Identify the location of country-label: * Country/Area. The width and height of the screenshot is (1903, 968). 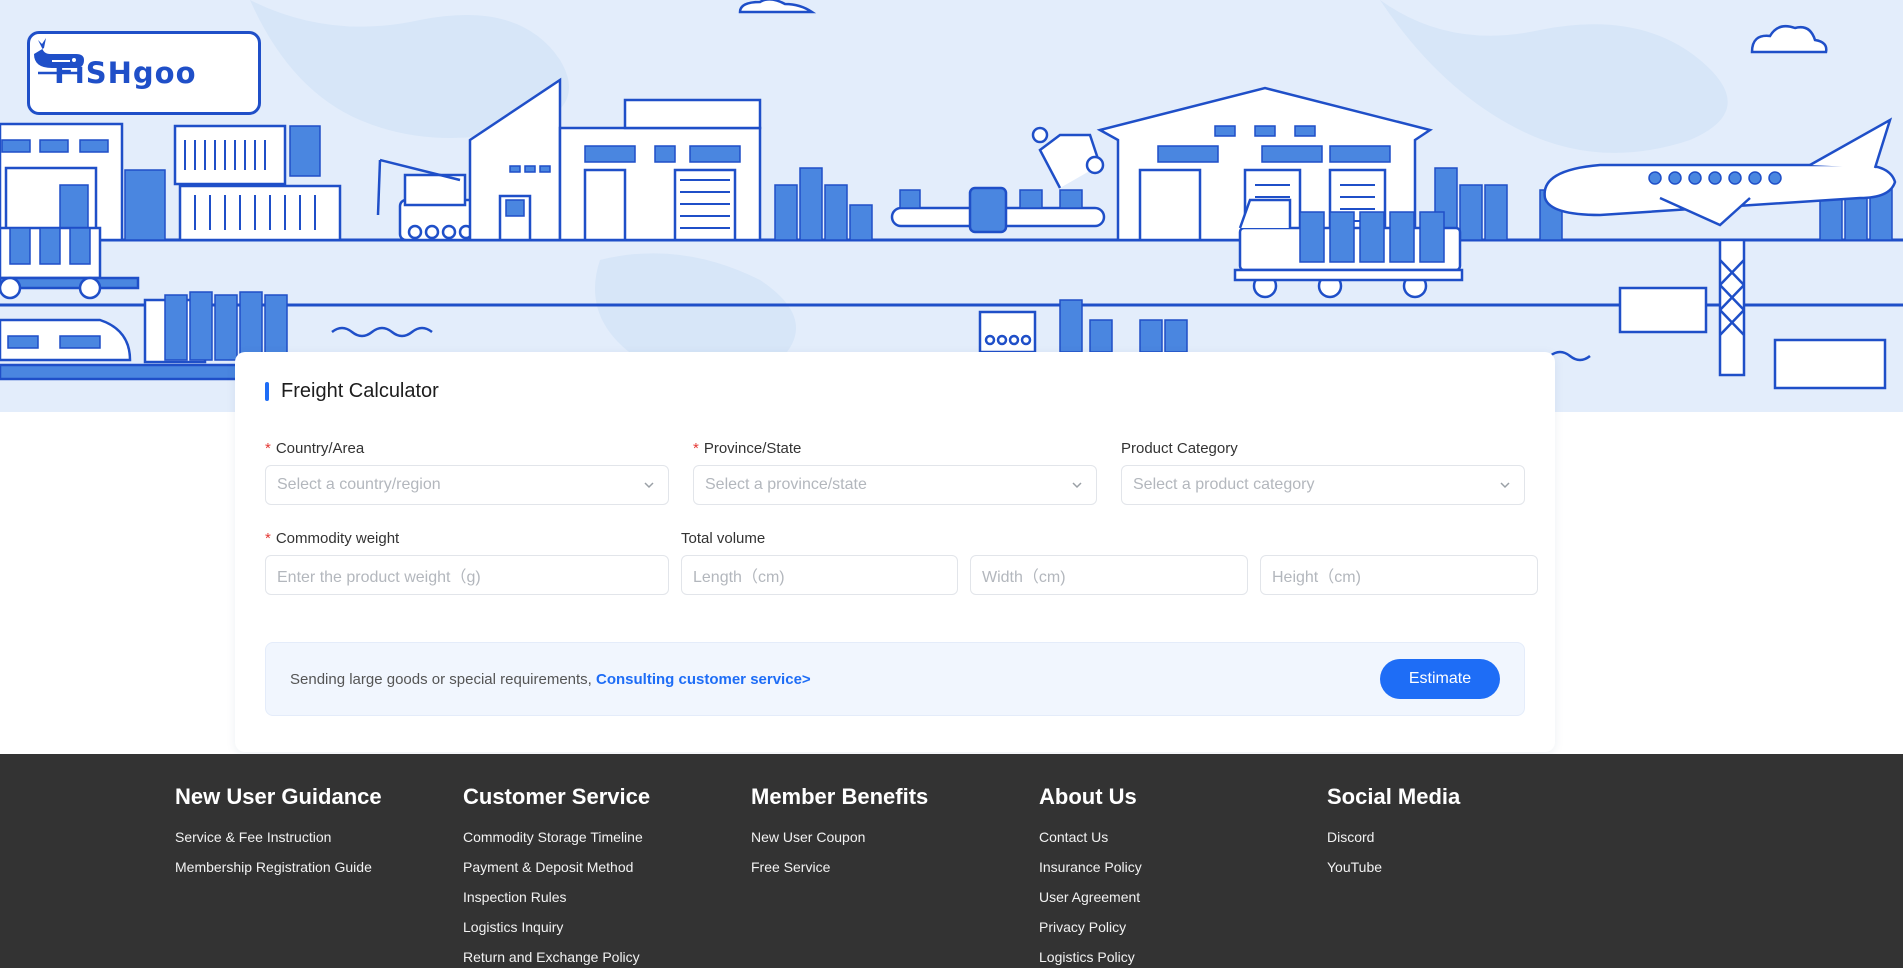
(314, 448).